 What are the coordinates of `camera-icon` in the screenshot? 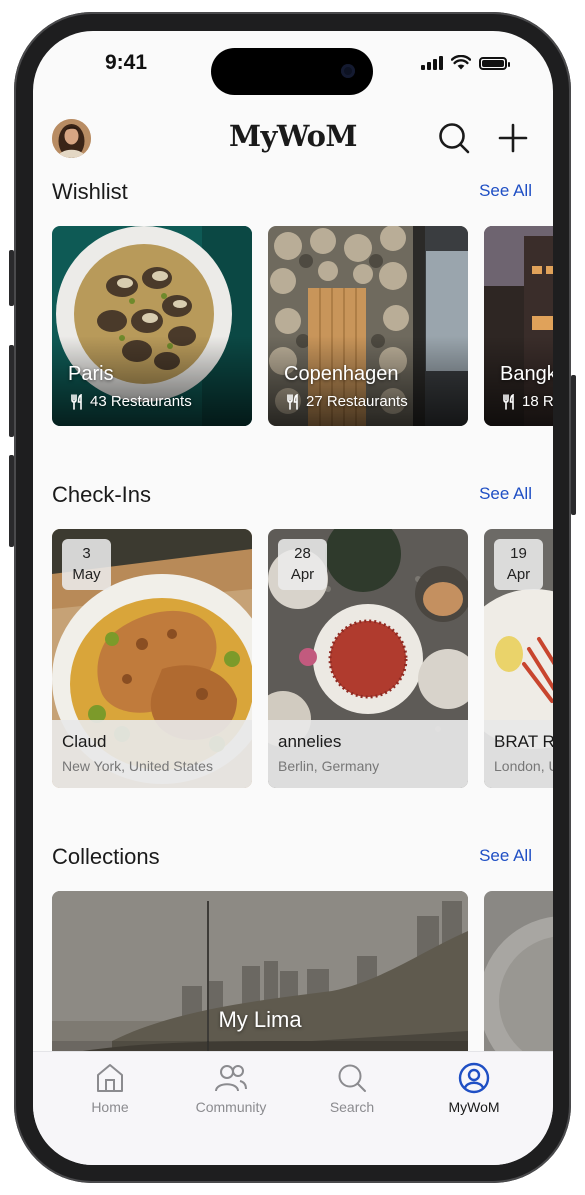 It's located at (348, 71).